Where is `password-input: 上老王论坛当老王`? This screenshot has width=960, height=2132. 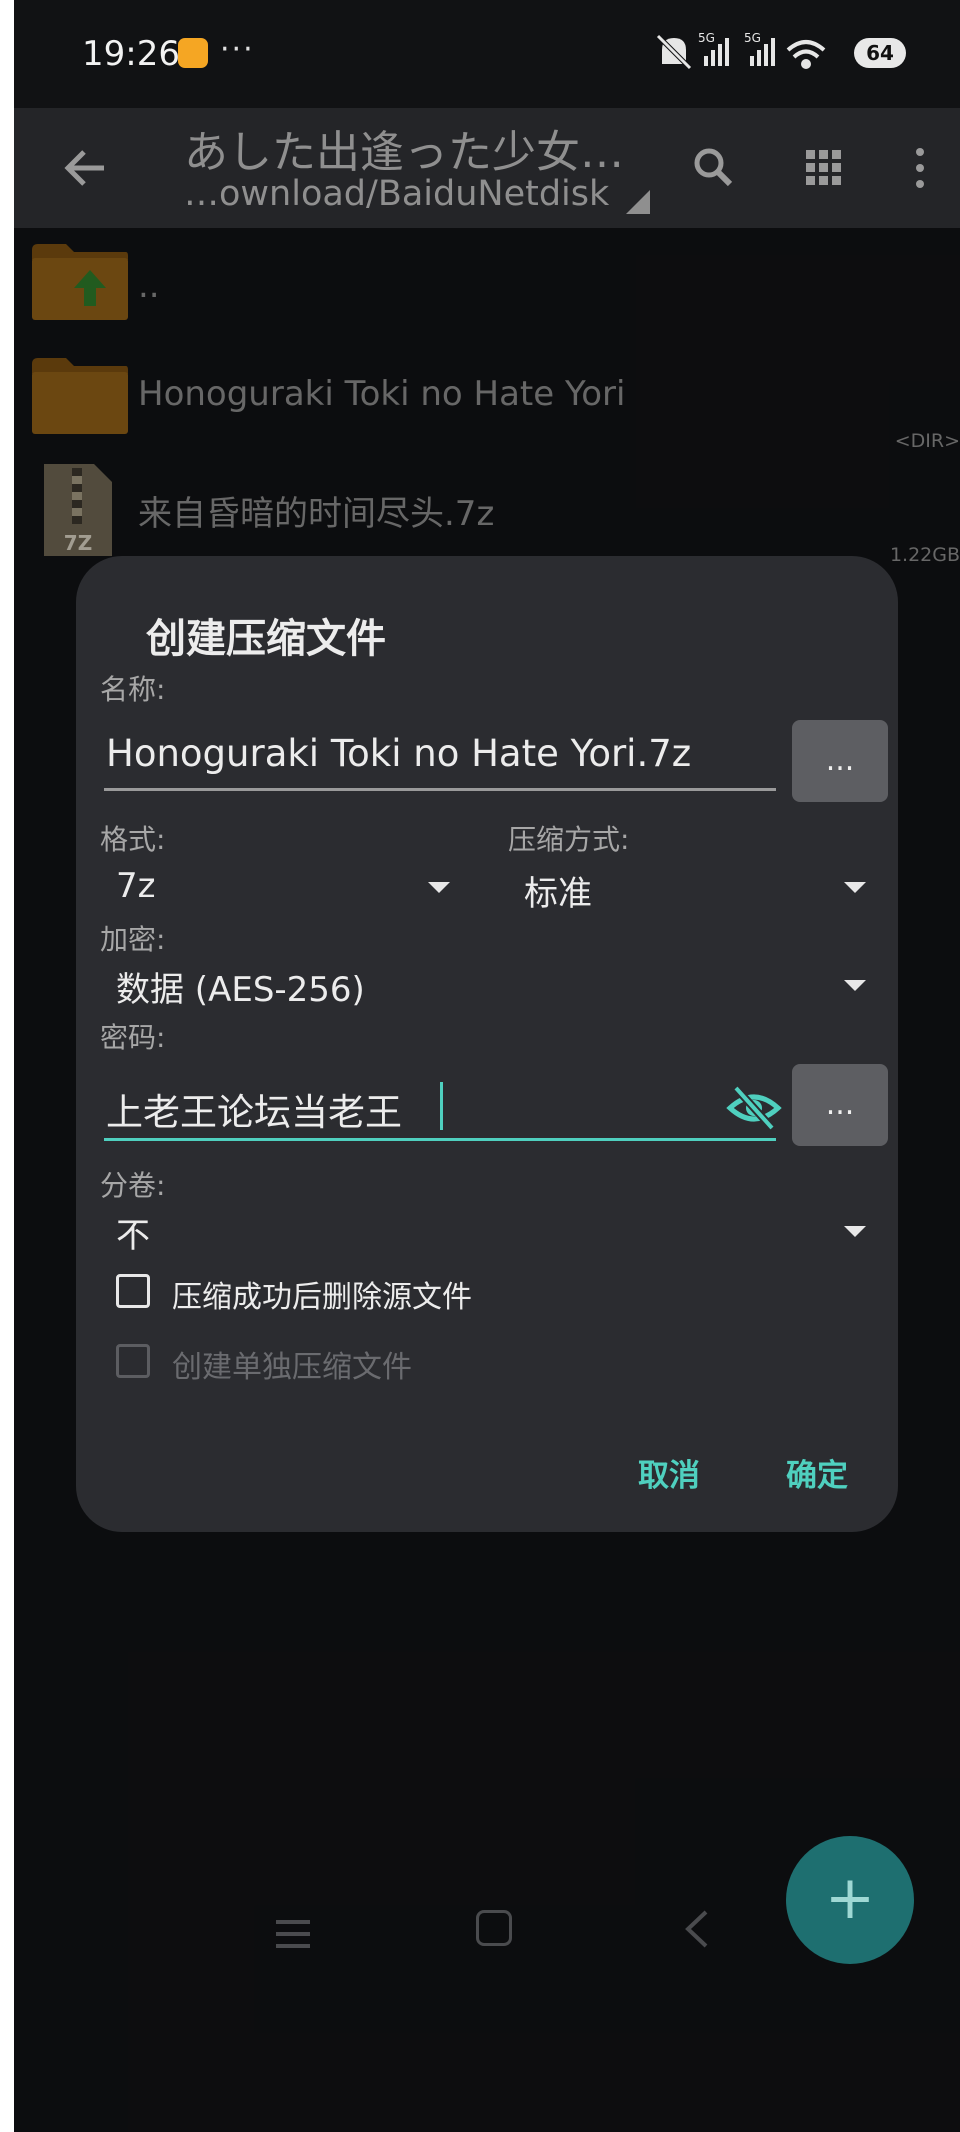
password-input: 上老王论坛当老王 is located at coordinates (254, 1109).